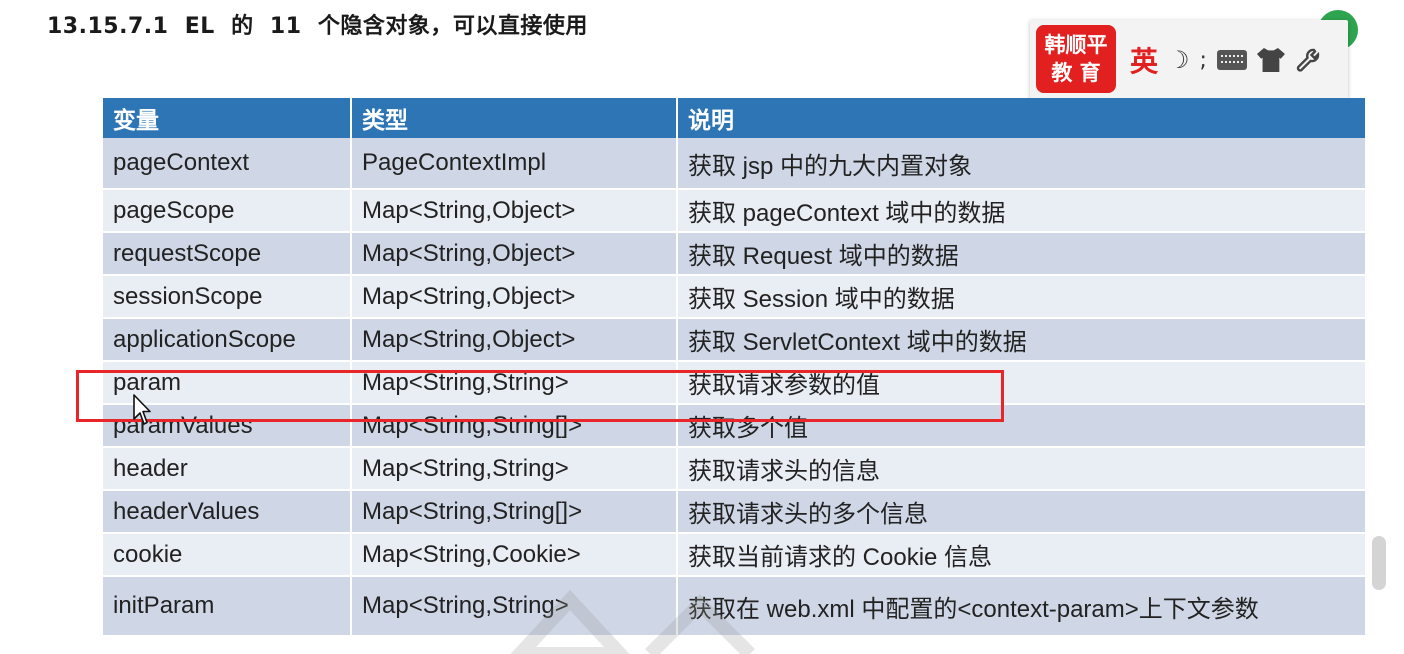  I want to click on keyboard-icon, so click(1231, 60).